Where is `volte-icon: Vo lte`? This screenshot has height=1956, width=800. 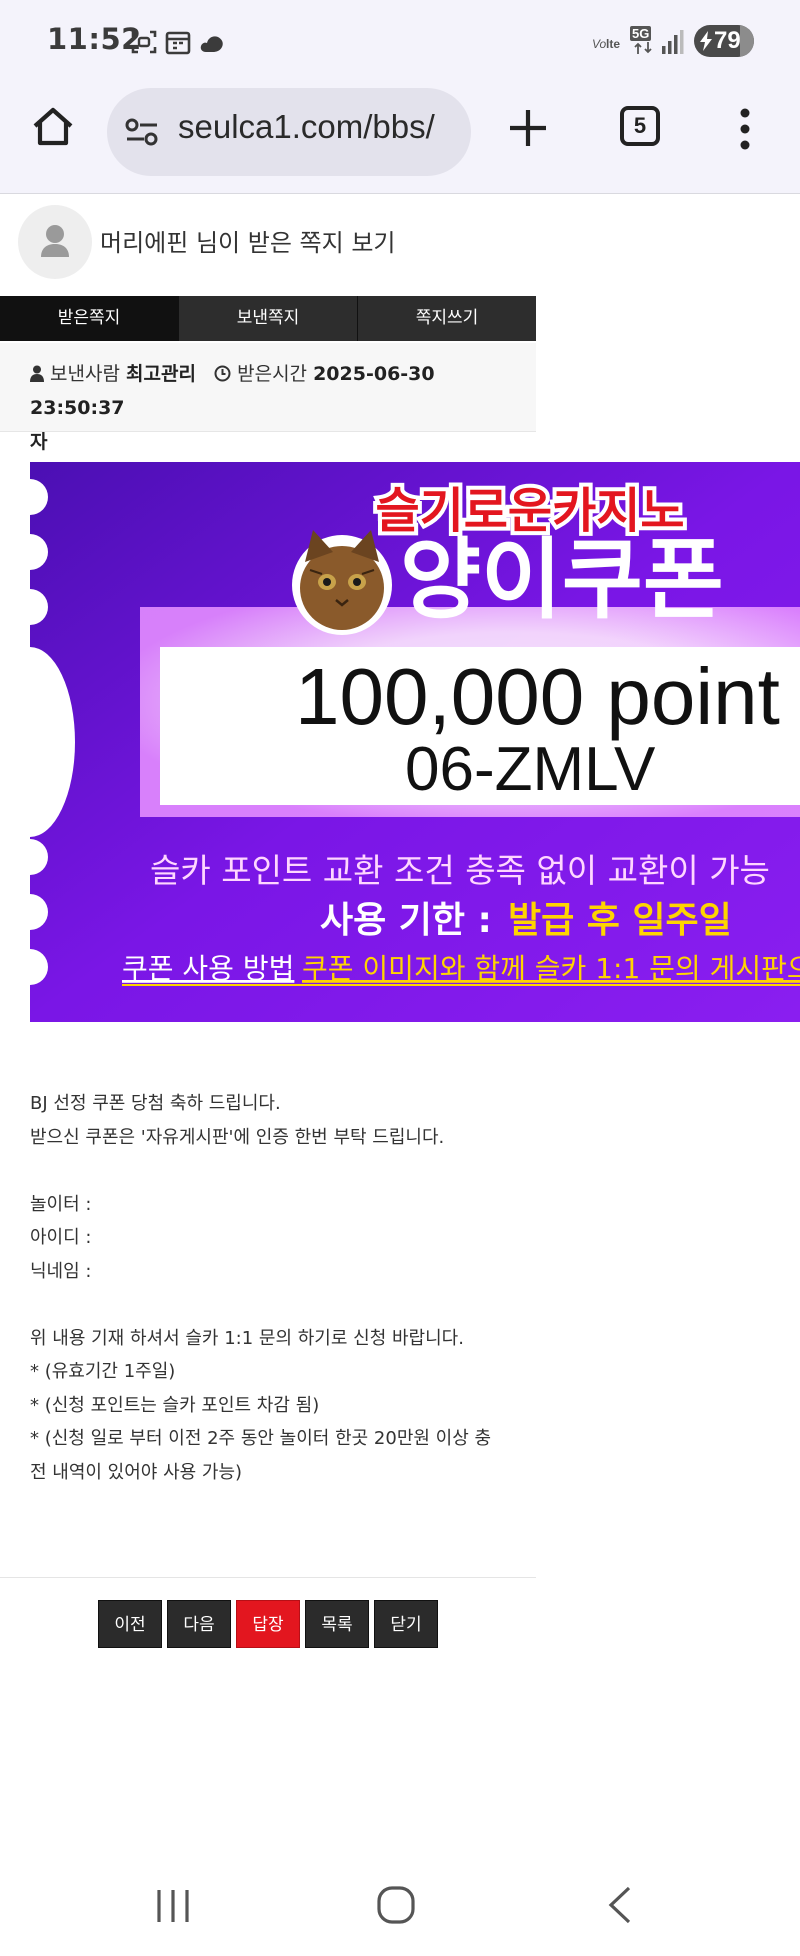 volte-icon: Vo lte is located at coordinates (606, 44).